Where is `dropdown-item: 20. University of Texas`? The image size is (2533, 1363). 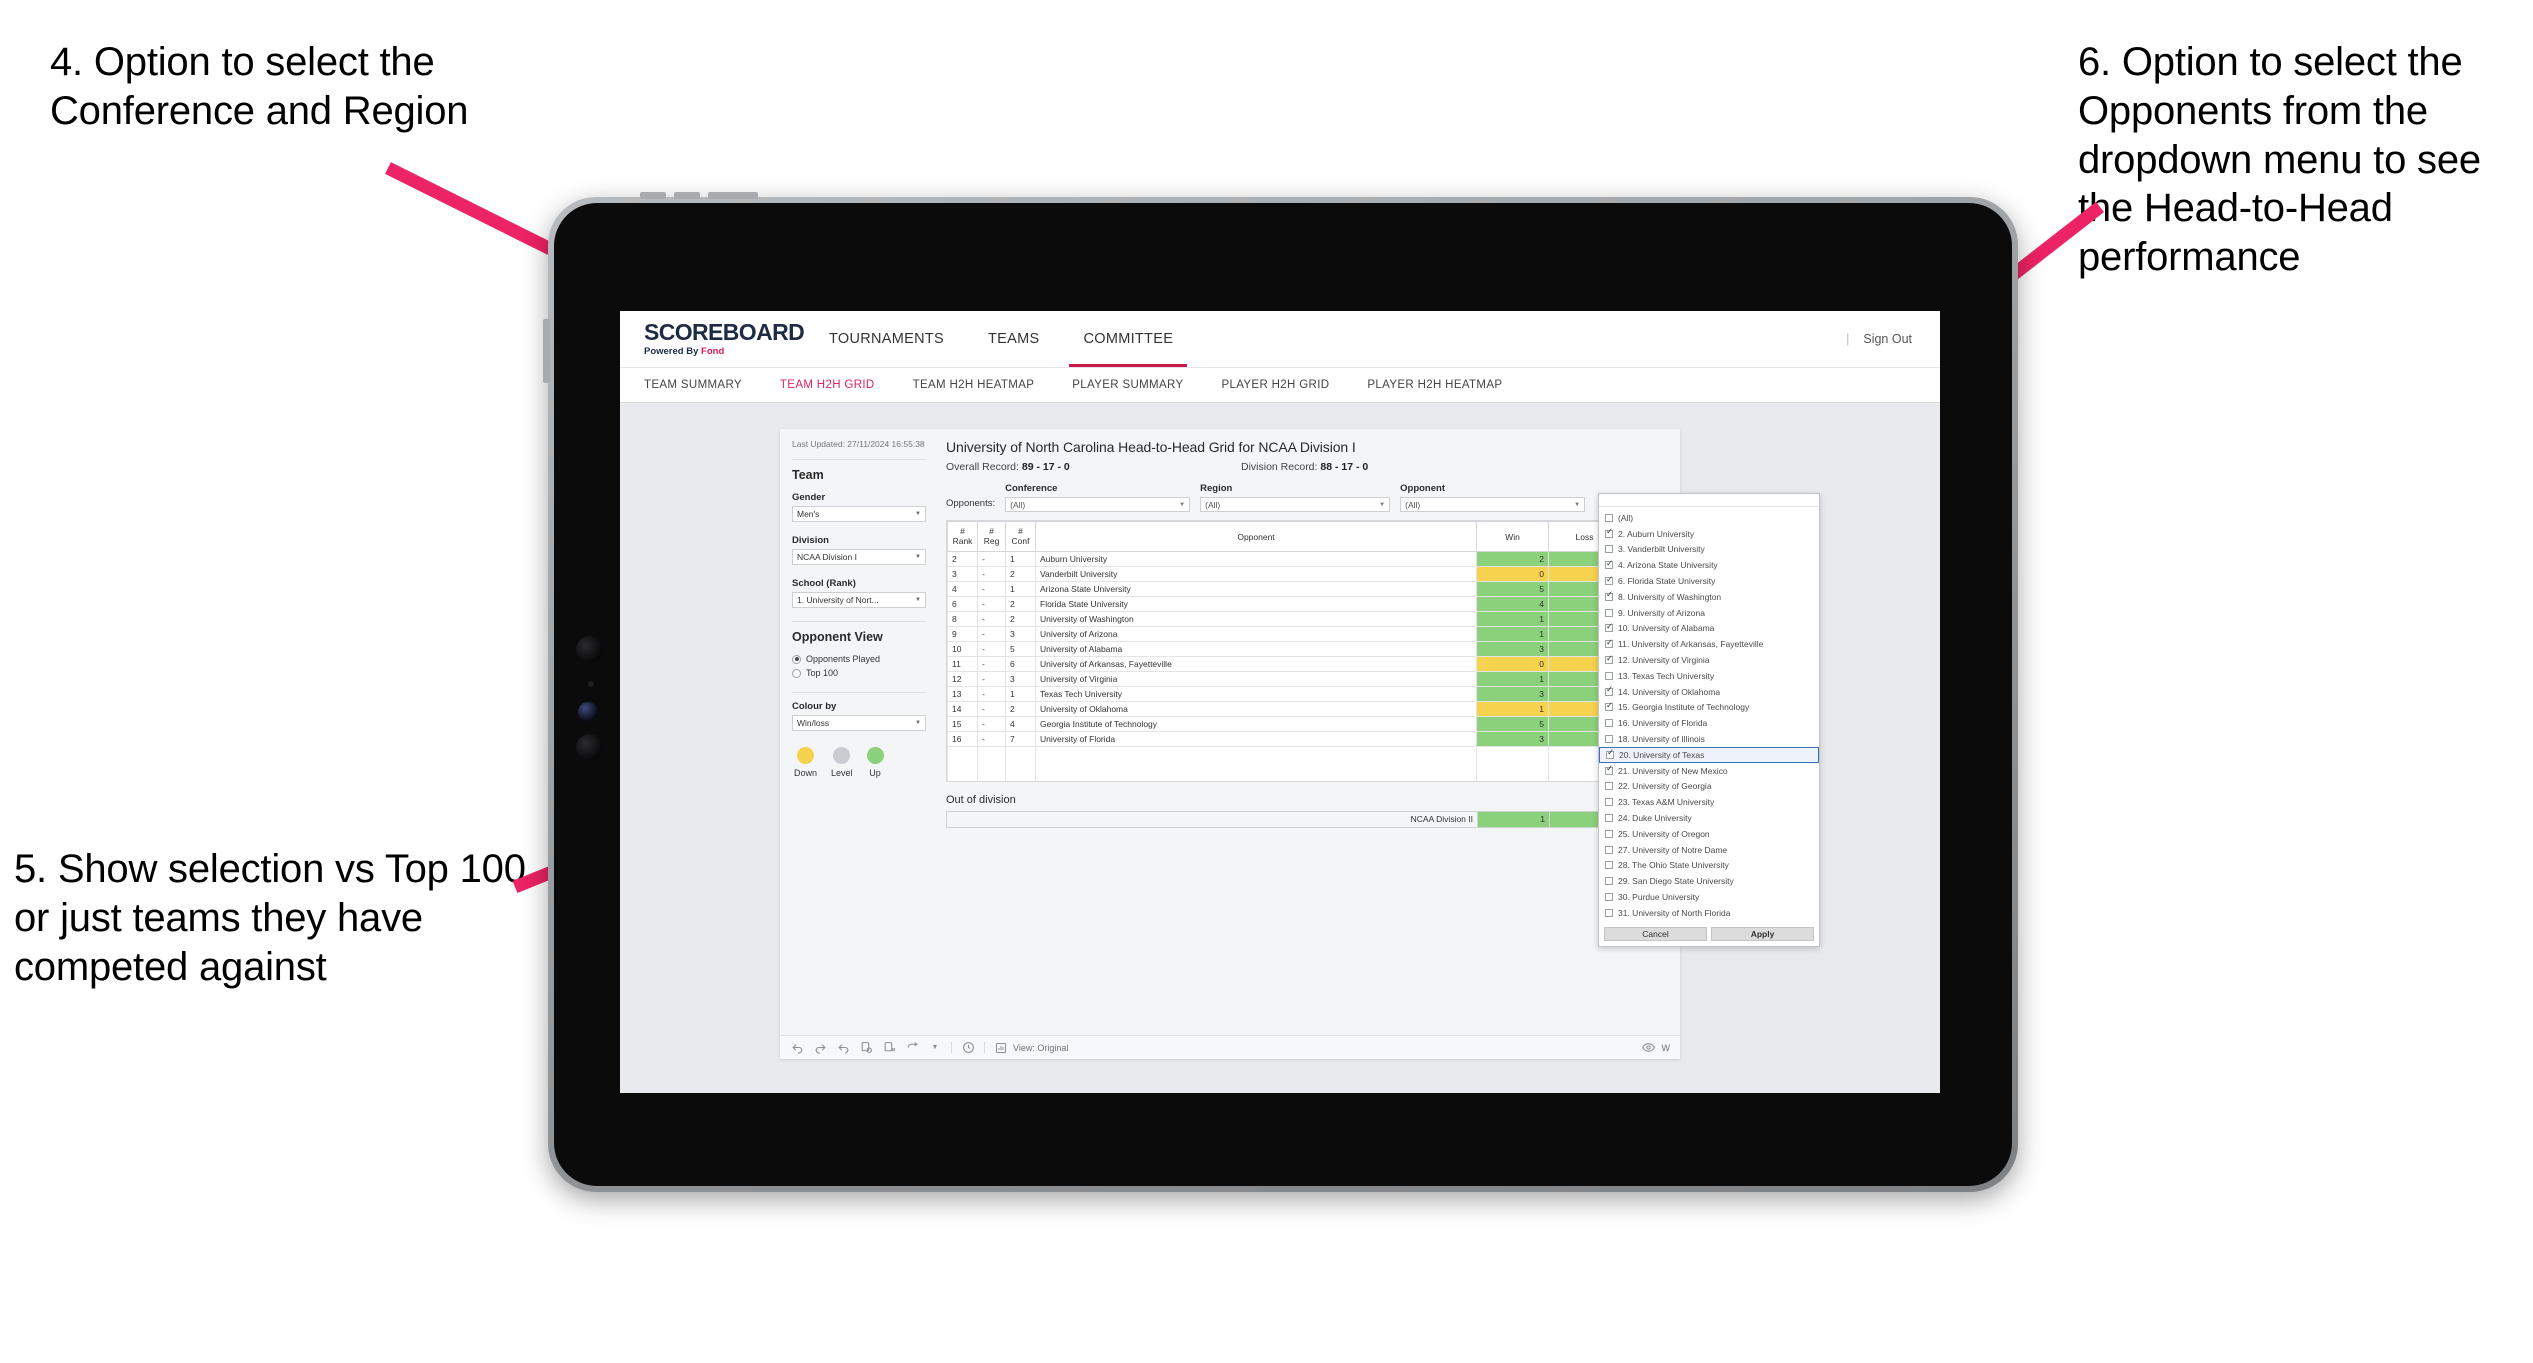
dropdown-item: 20. University of Texas is located at coordinates (1709, 754).